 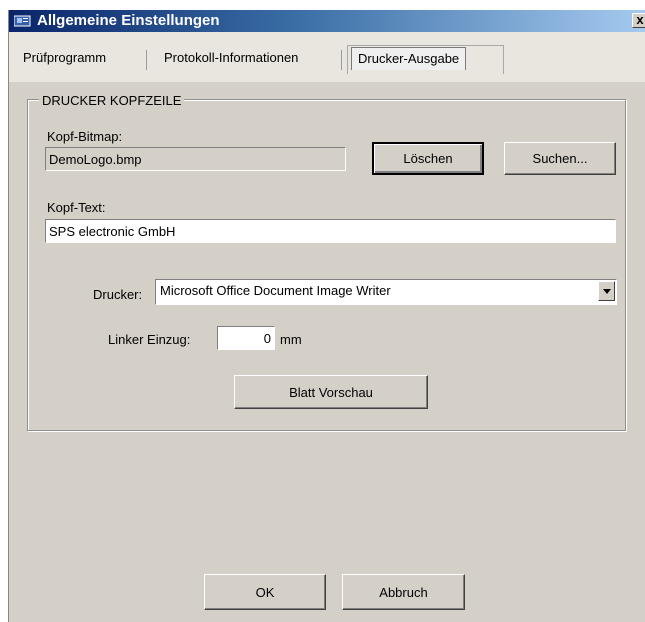 What do you see at coordinates (112, 100) in the screenshot?
I see `group-title: DRUCKER KOPFZEILE` at bounding box center [112, 100].